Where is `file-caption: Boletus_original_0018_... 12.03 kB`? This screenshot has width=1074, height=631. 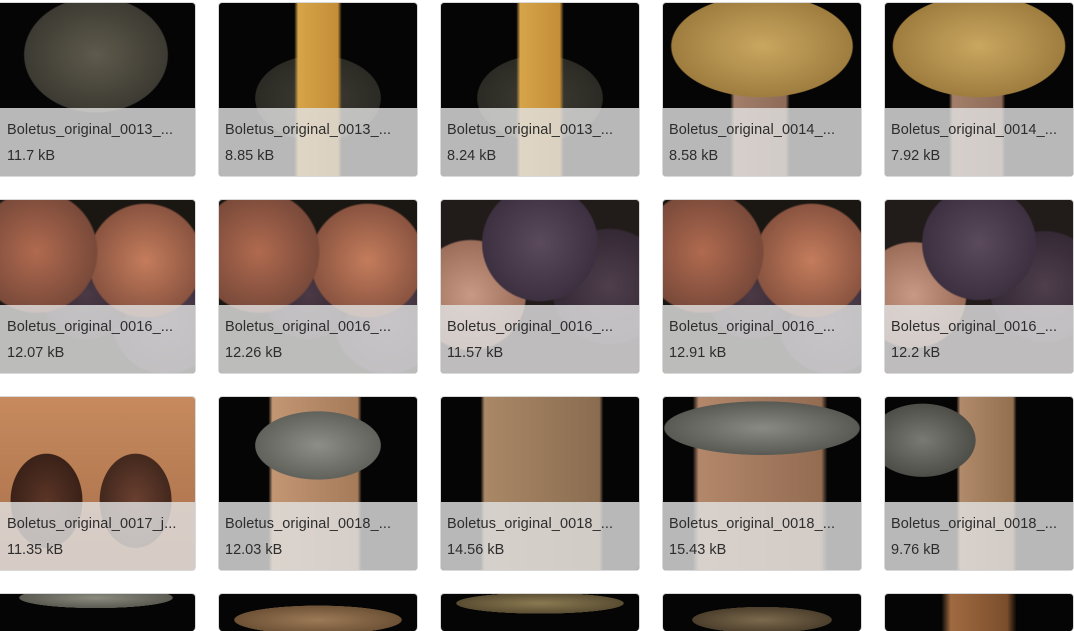
file-caption: Boletus_original_0018_... 12.03 kB is located at coordinates (318, 536).